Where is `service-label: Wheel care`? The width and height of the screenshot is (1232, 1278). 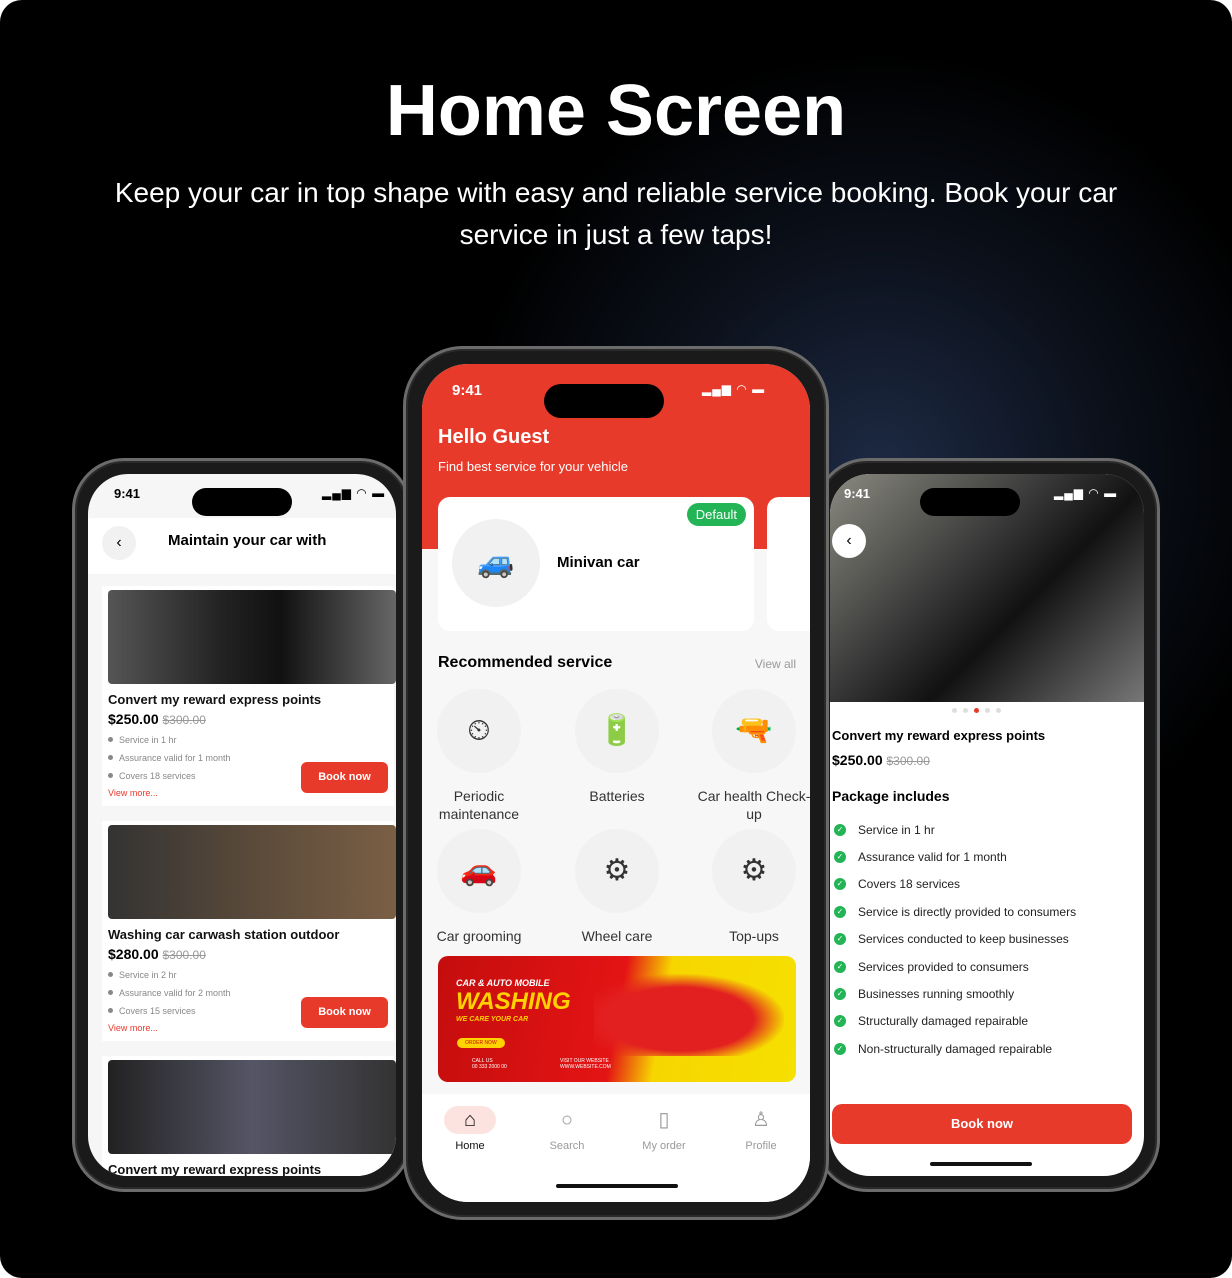
service-label: Wheel care is located at coordinates (617, 936).